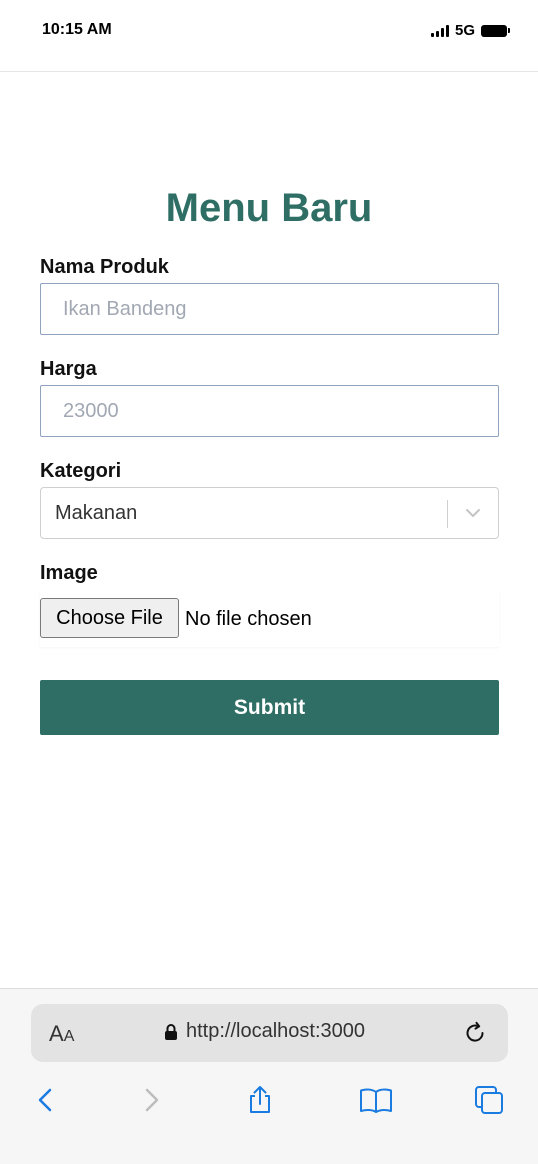  What do you see at coordinates (269, 36) in the screenshot?
I see `status-bar: 10:15 AM 5G` at bounding box center [269, 36].